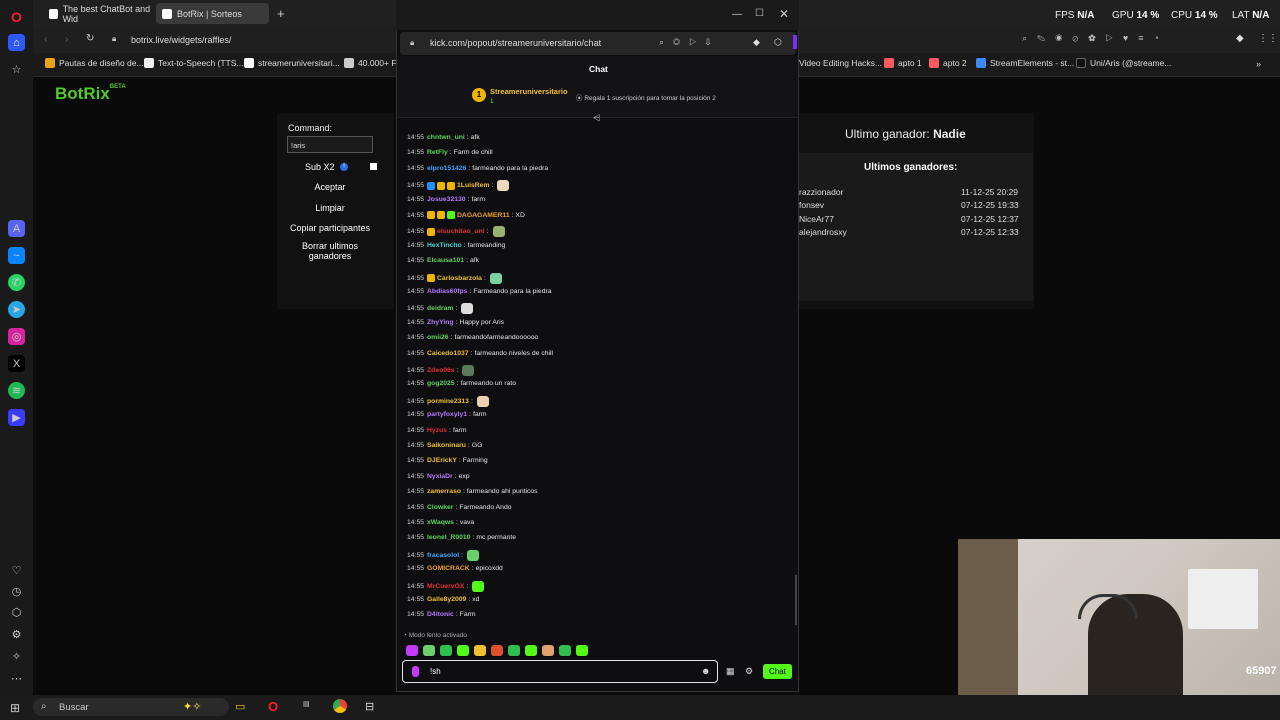 This screenshot has width=1280, height=720. What do you see at coordinates (98, 13) in the screenshot?
I see `tab-chatbot: The best ChatBot and Wid` at bounding box center [98, 13].